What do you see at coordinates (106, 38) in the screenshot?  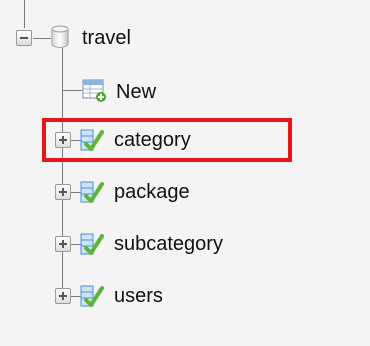 I see `database-label: travel` at bounding box center [106, 38].